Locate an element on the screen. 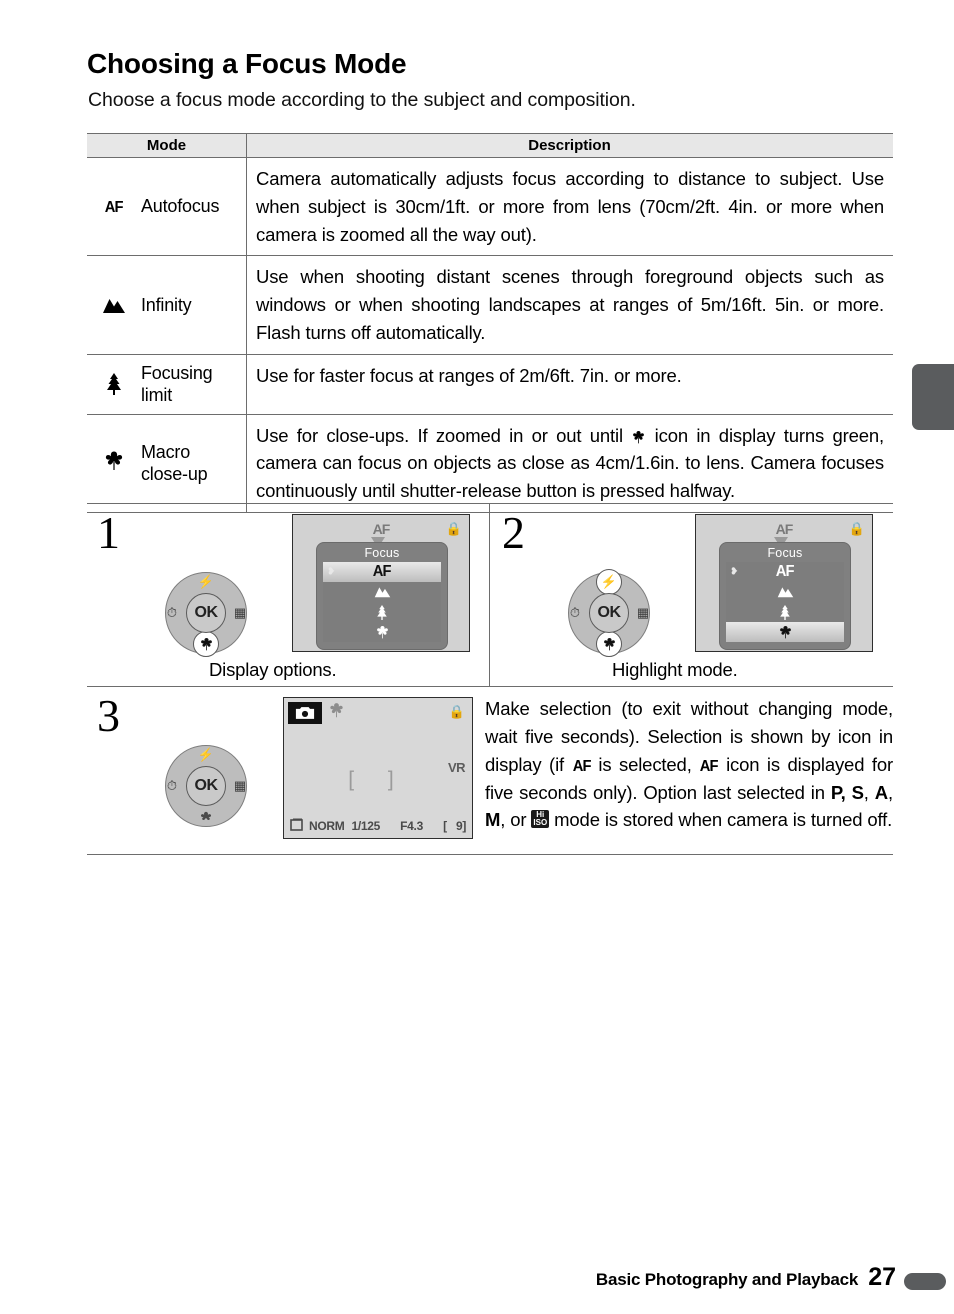 The height and width of the screenshot is (1314, 954). step-number: 1 is located at coordinates (108, 532).